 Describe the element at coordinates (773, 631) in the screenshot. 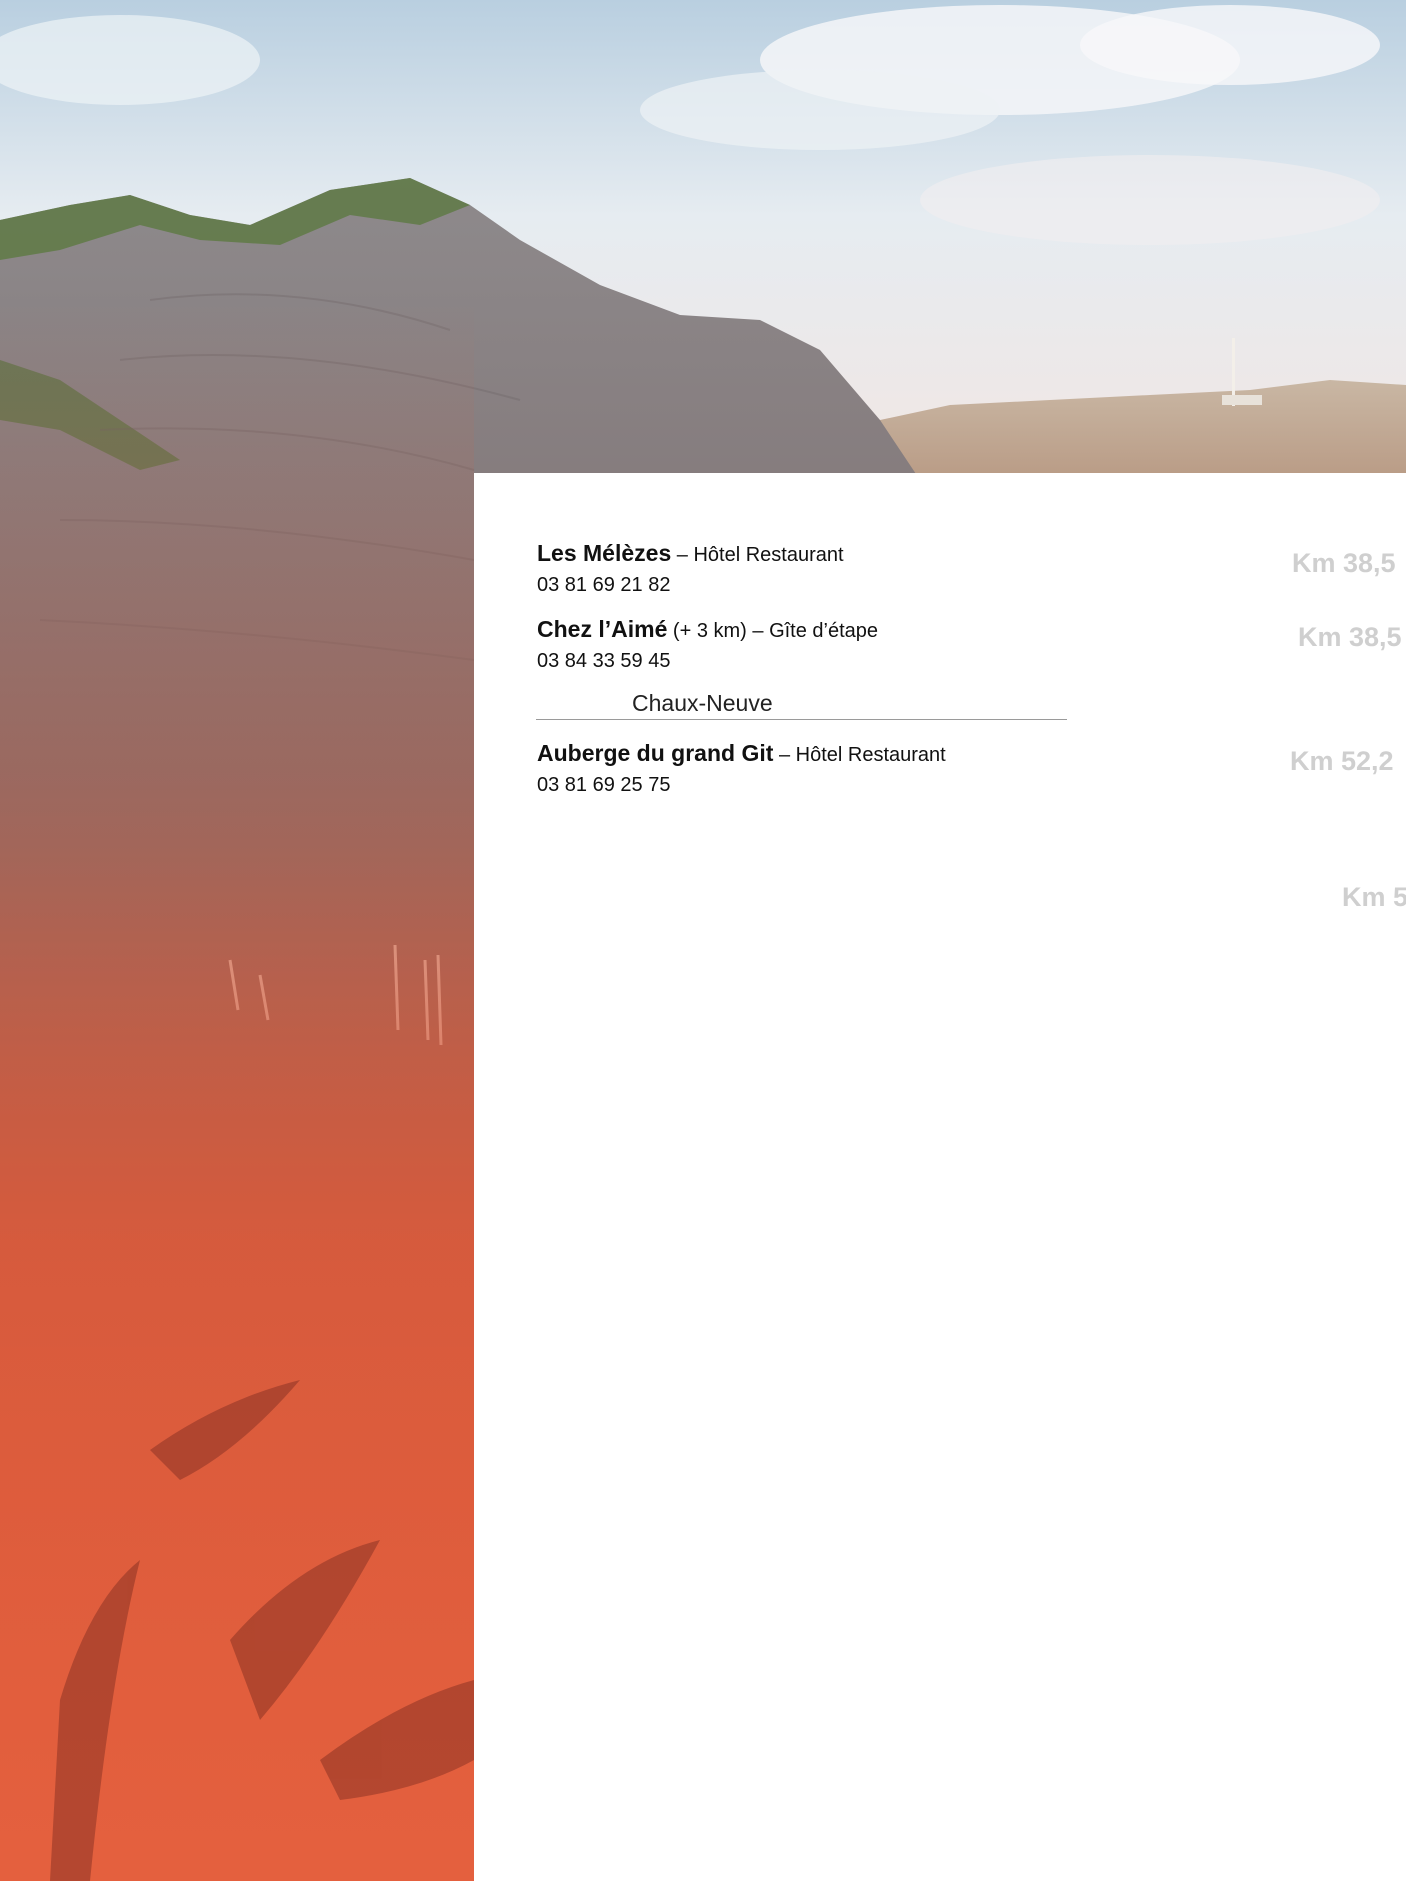

I see `lodging-detail: (+ 3 km) – Gîte d’étape` at that location.